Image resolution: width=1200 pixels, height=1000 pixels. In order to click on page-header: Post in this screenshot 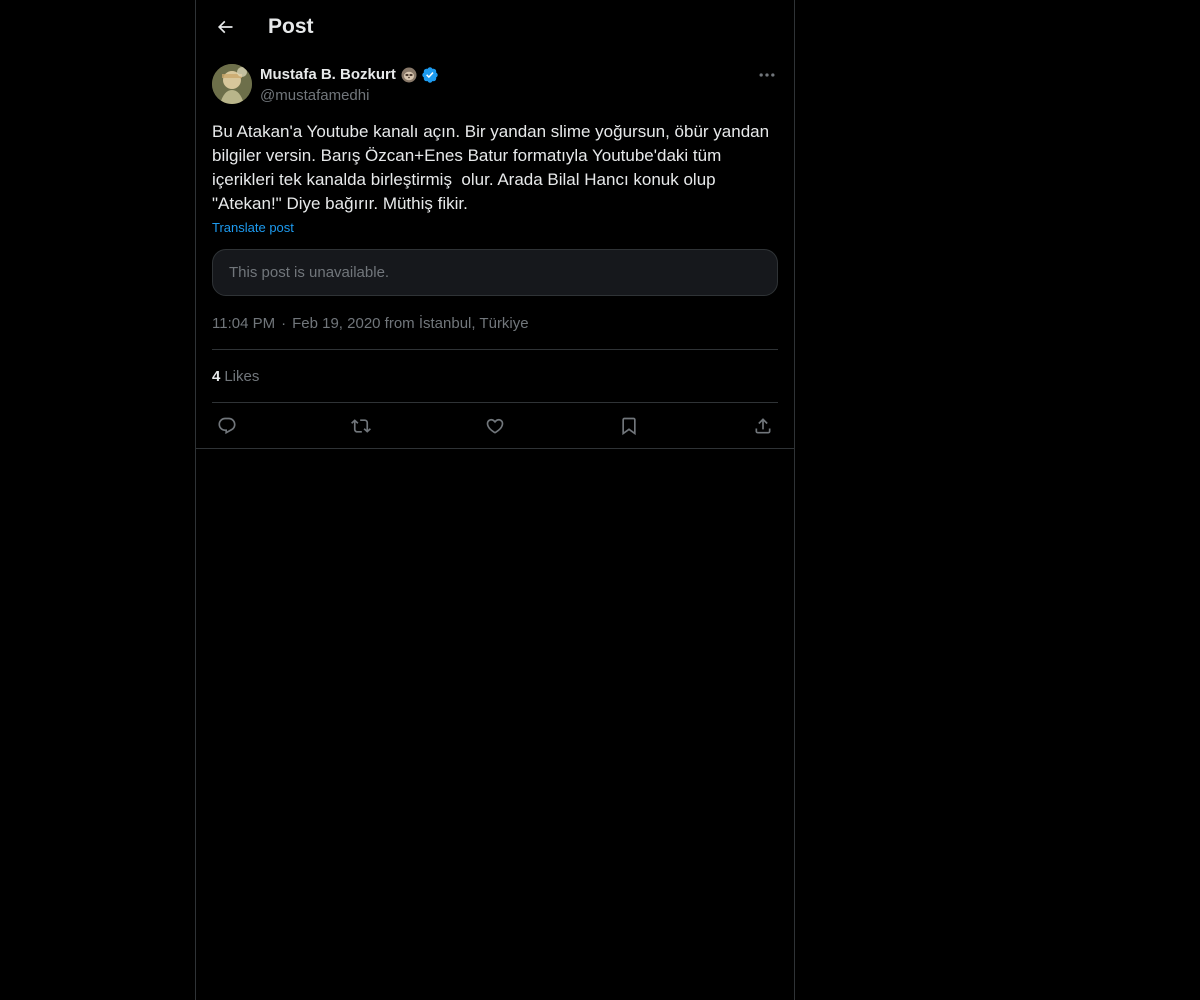, I will do `click(495, 26)`.